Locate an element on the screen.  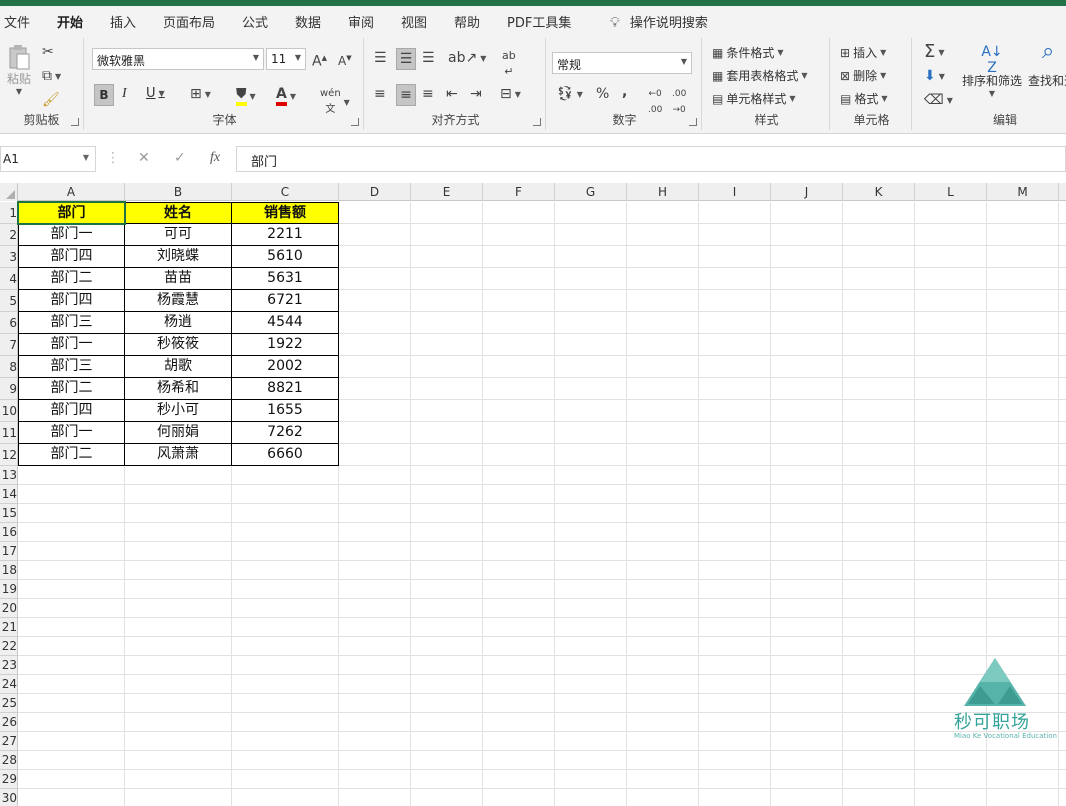
row-header-26: 26 is located at coordinates (9, 722).